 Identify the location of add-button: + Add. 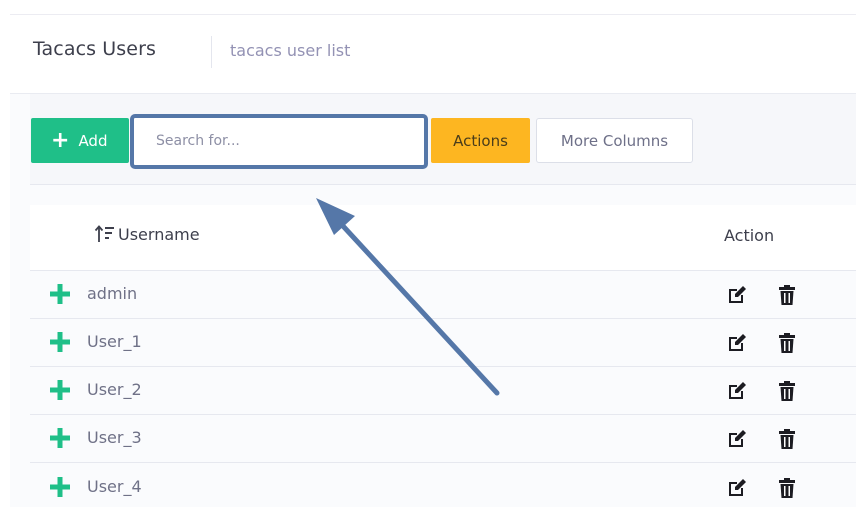
(80, 140).